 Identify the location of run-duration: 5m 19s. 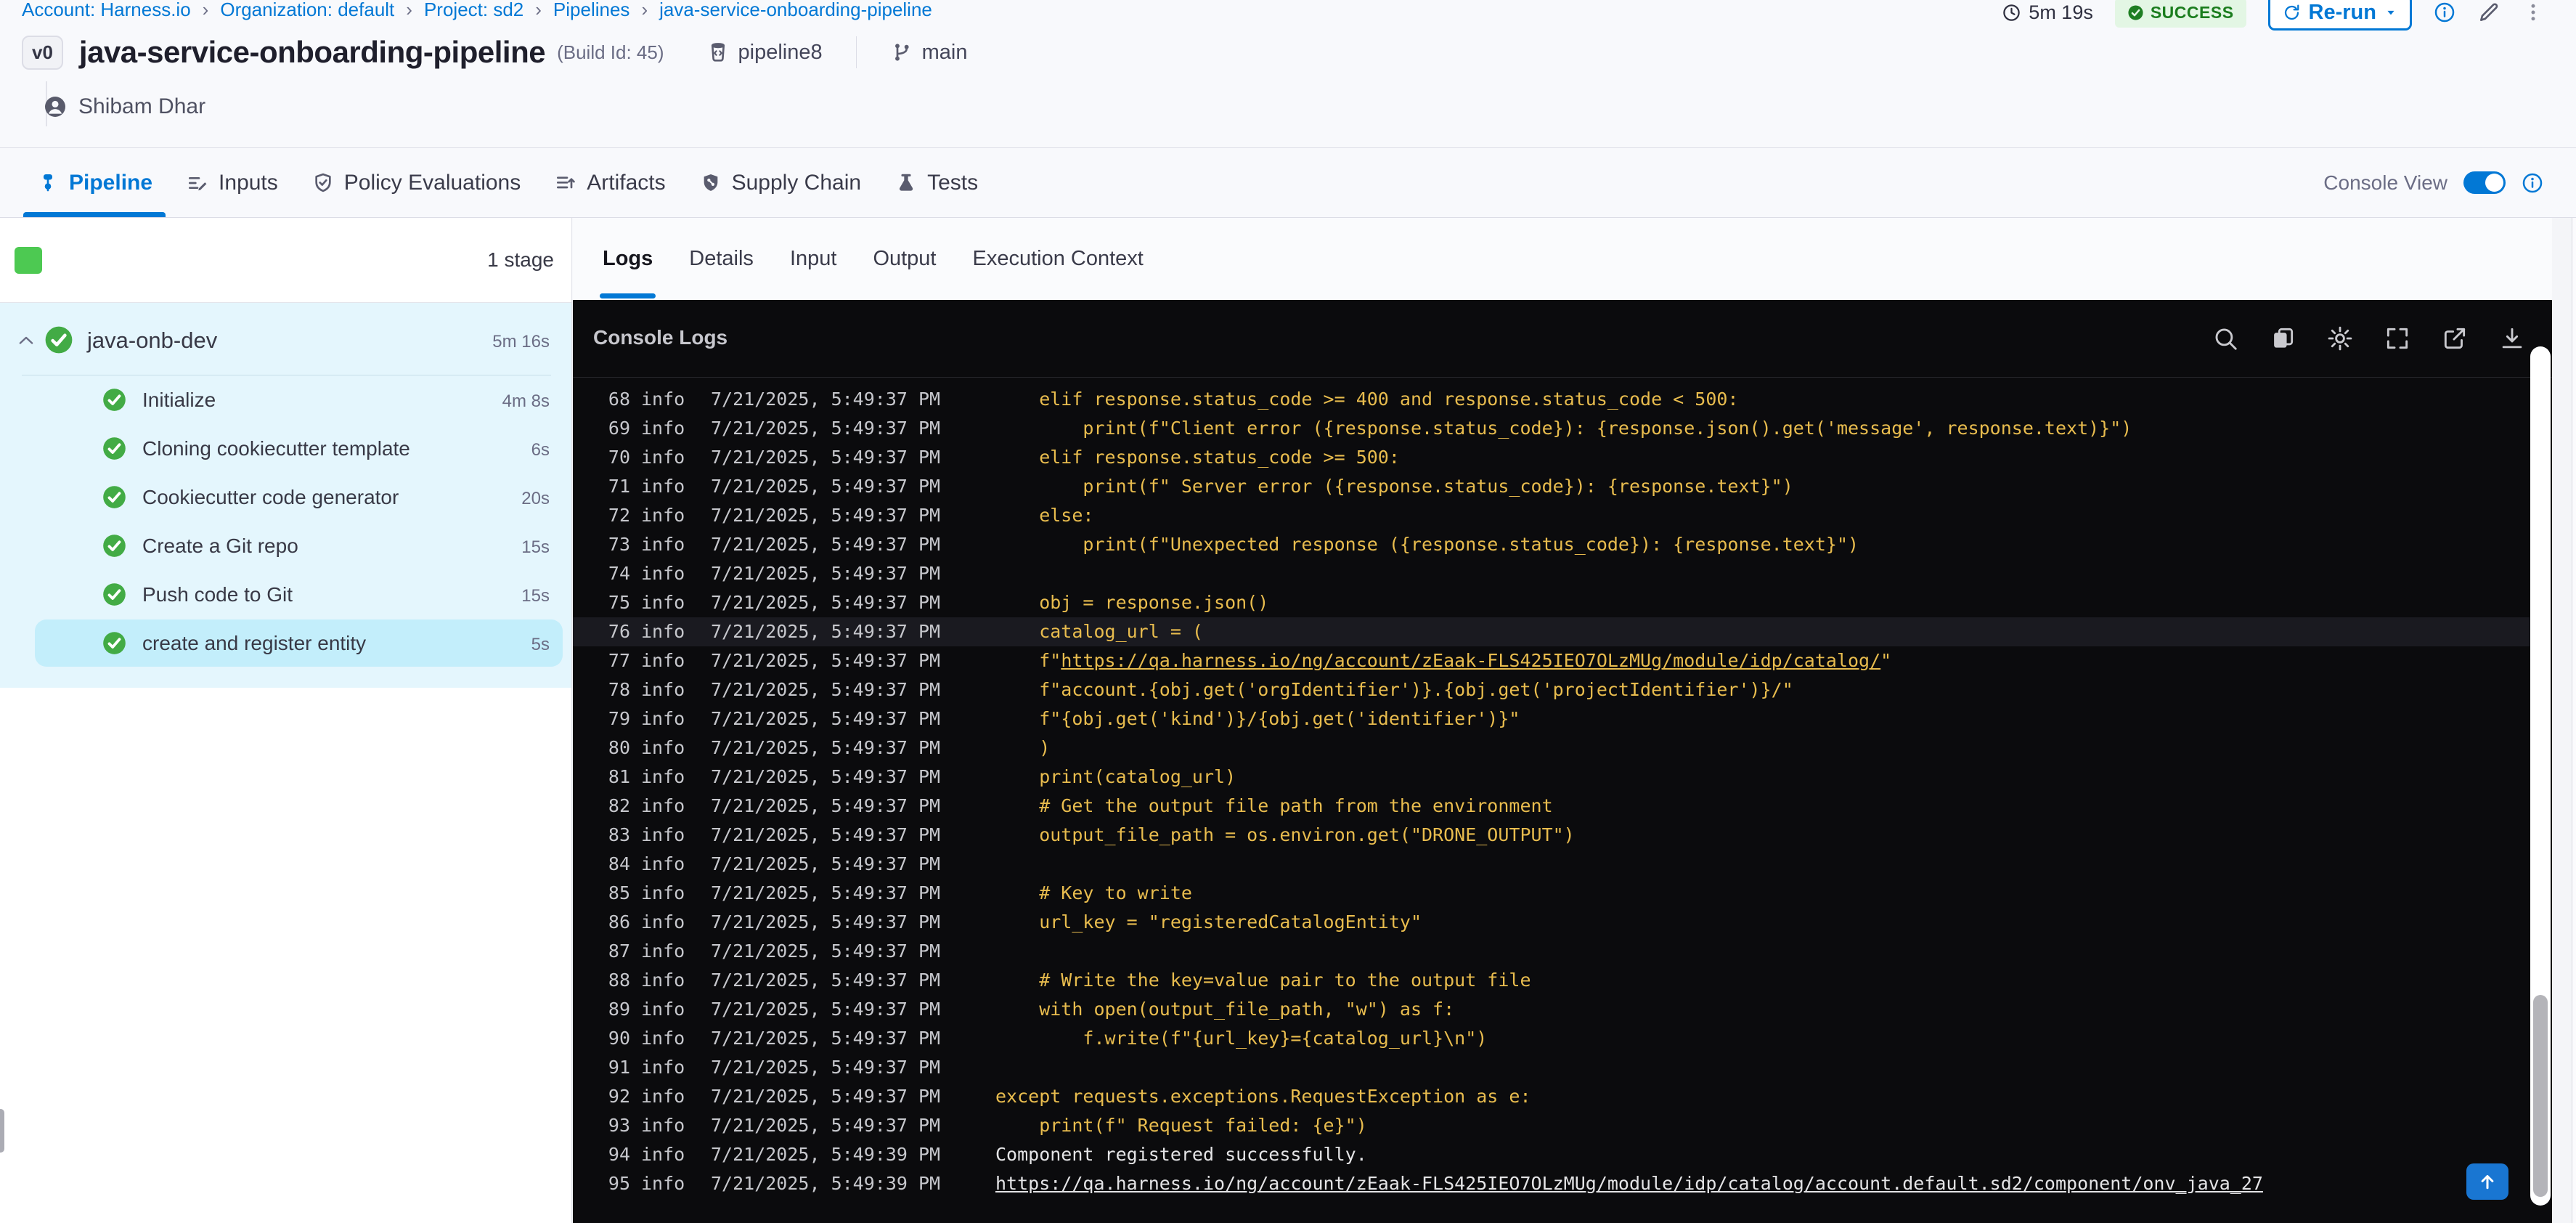
(2047, 12).